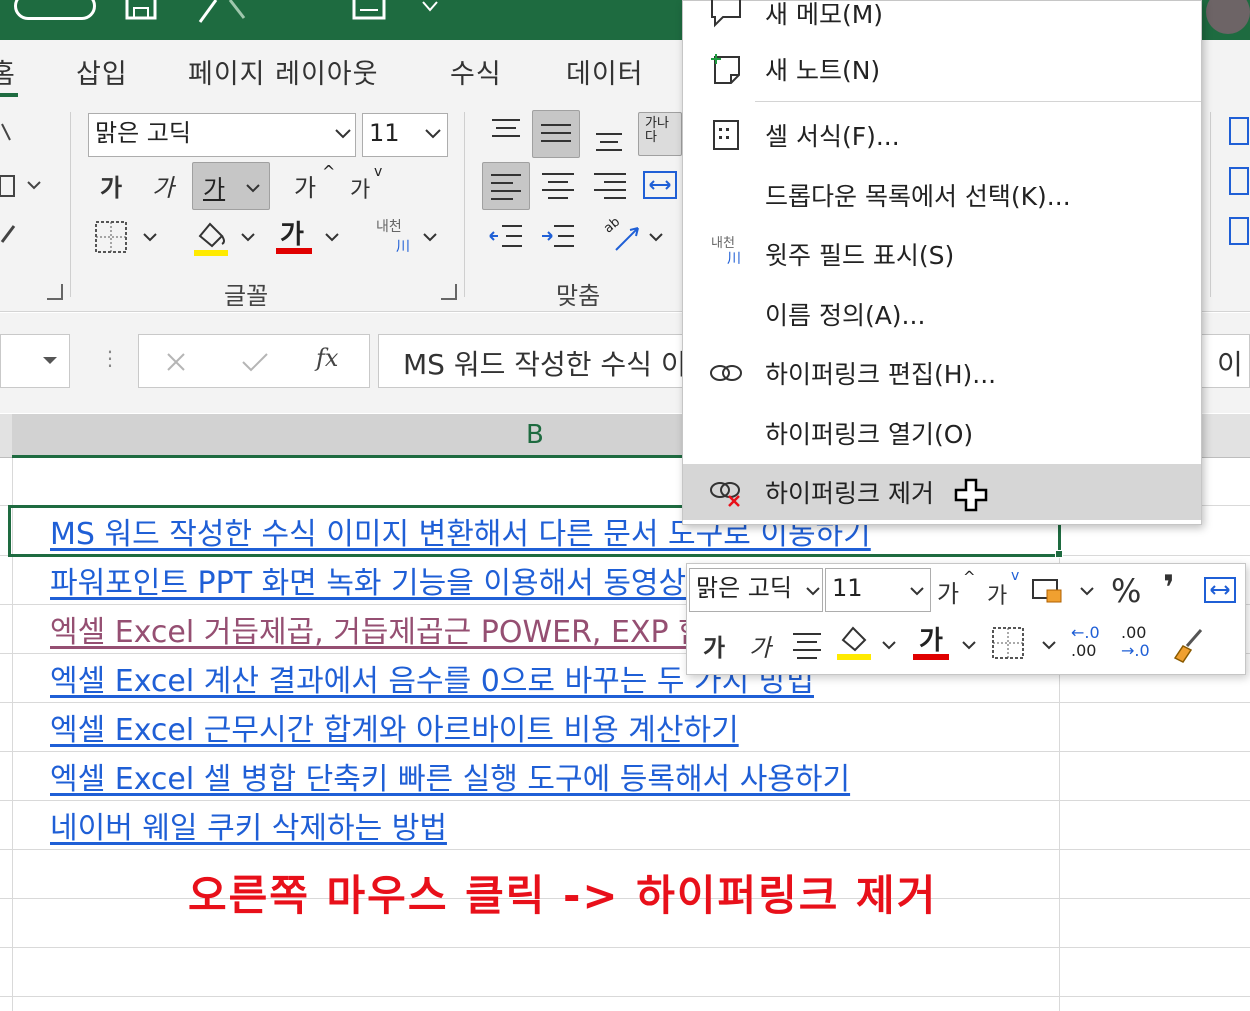  Describe the element at coordinates (8, 71) in the screenshot. I see `tab-home: 홈` at that location.